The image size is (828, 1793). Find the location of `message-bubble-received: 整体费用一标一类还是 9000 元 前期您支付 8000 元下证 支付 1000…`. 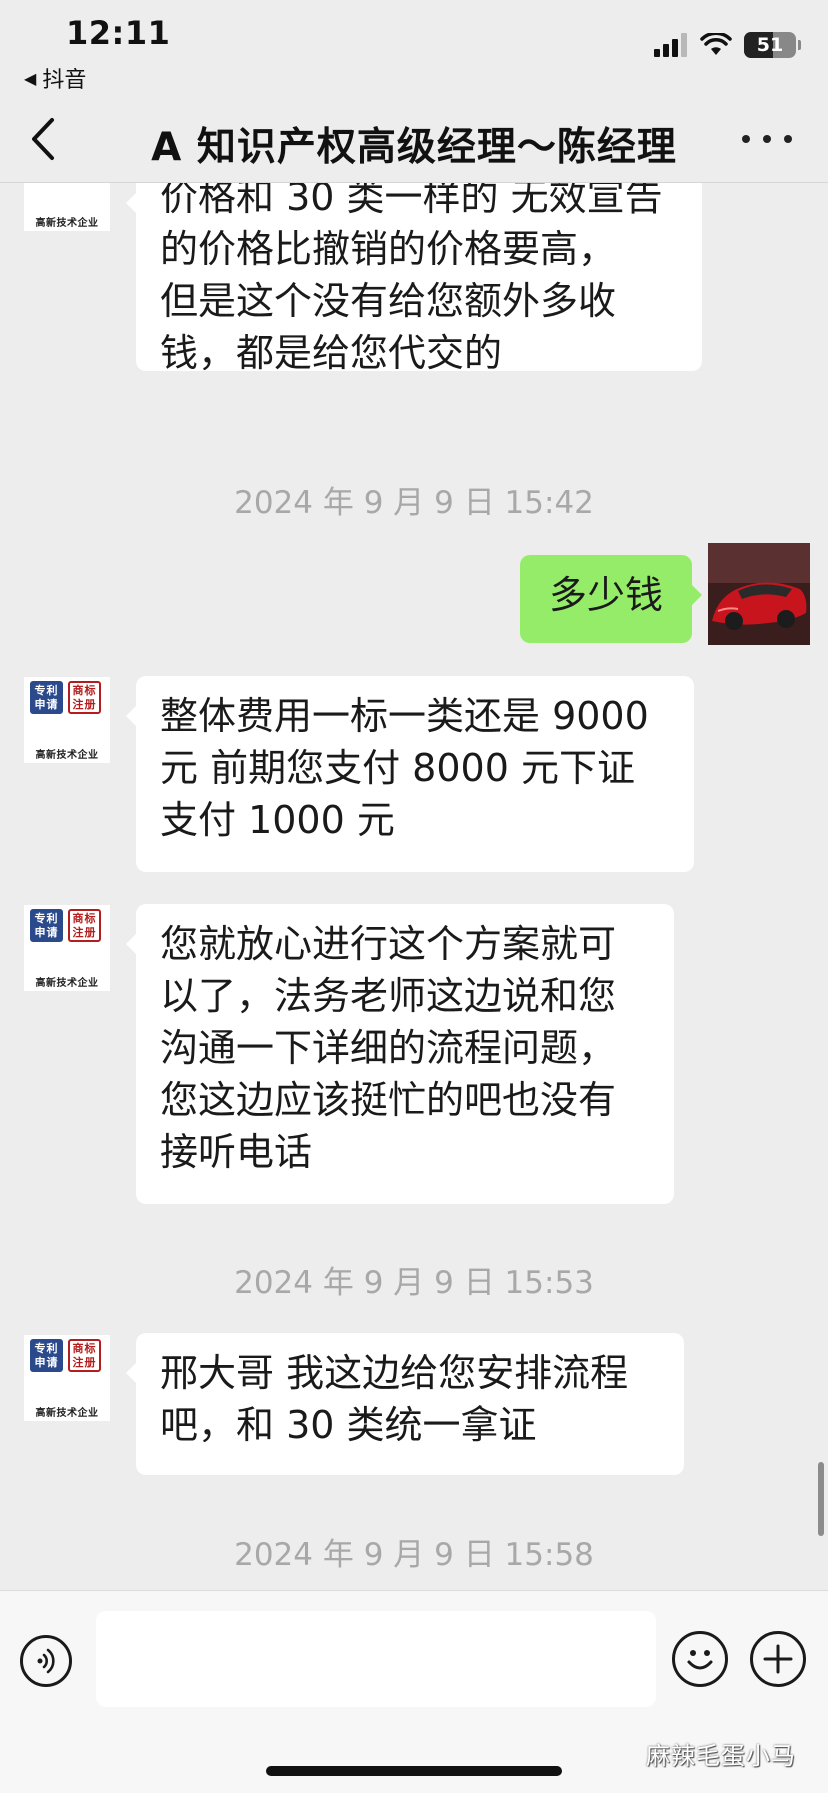

message-bubble-received: 整体费用一标一类还是 9000 元 前期您支付 8000 元下证 支付 1000… is located at coordinates (410, 774).